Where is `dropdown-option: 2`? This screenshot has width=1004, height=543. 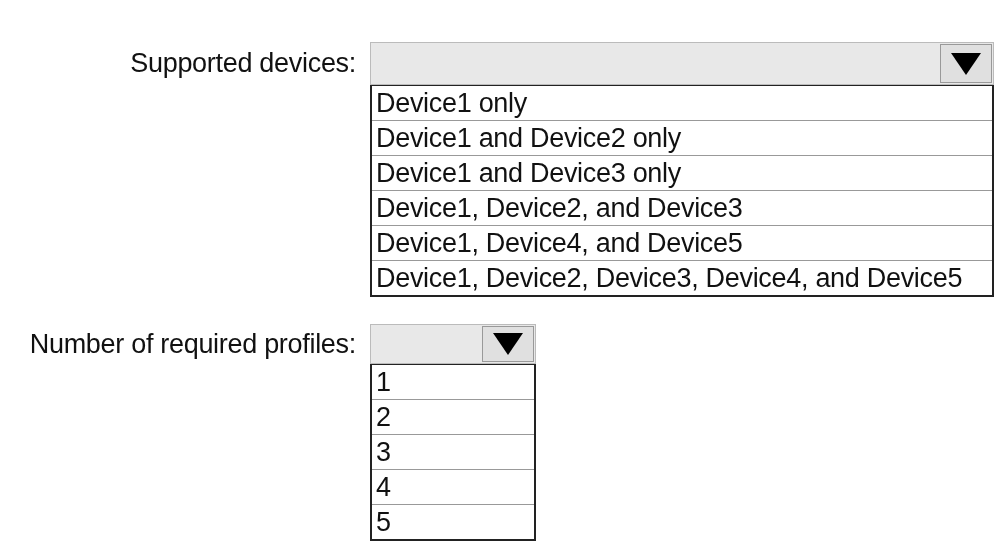
dropdown-option: 2 is located at coordinates (453, 417).